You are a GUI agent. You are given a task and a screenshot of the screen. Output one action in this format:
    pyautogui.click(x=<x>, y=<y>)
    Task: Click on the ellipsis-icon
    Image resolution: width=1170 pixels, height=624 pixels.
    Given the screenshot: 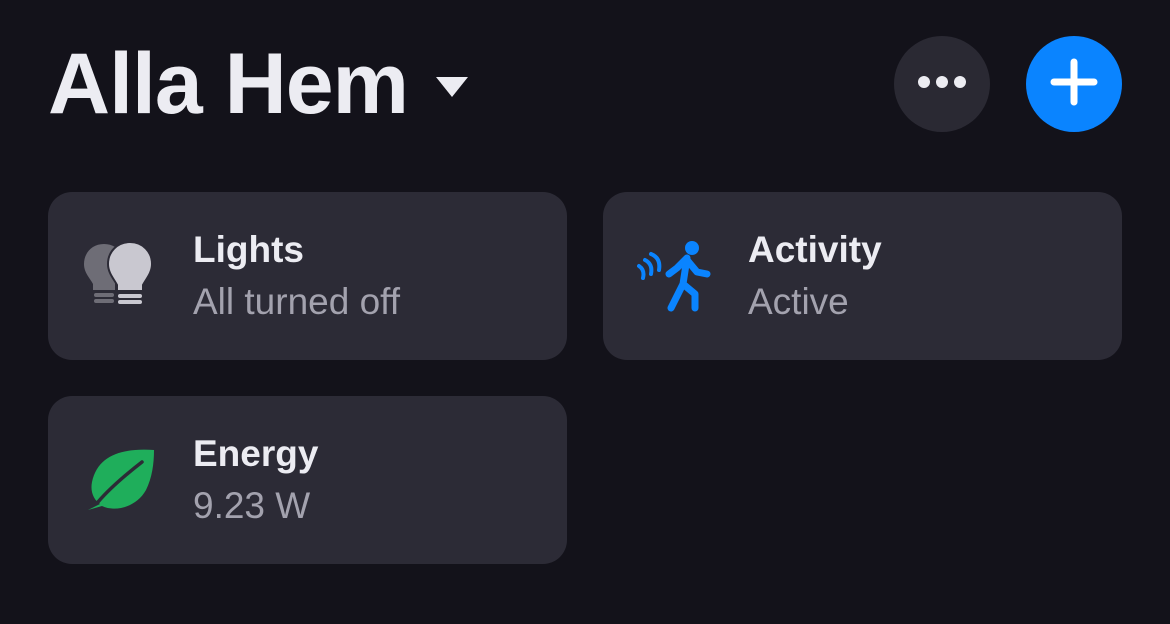 What is the action you would take?
    pyautogui.click(x=942, y=84)
    